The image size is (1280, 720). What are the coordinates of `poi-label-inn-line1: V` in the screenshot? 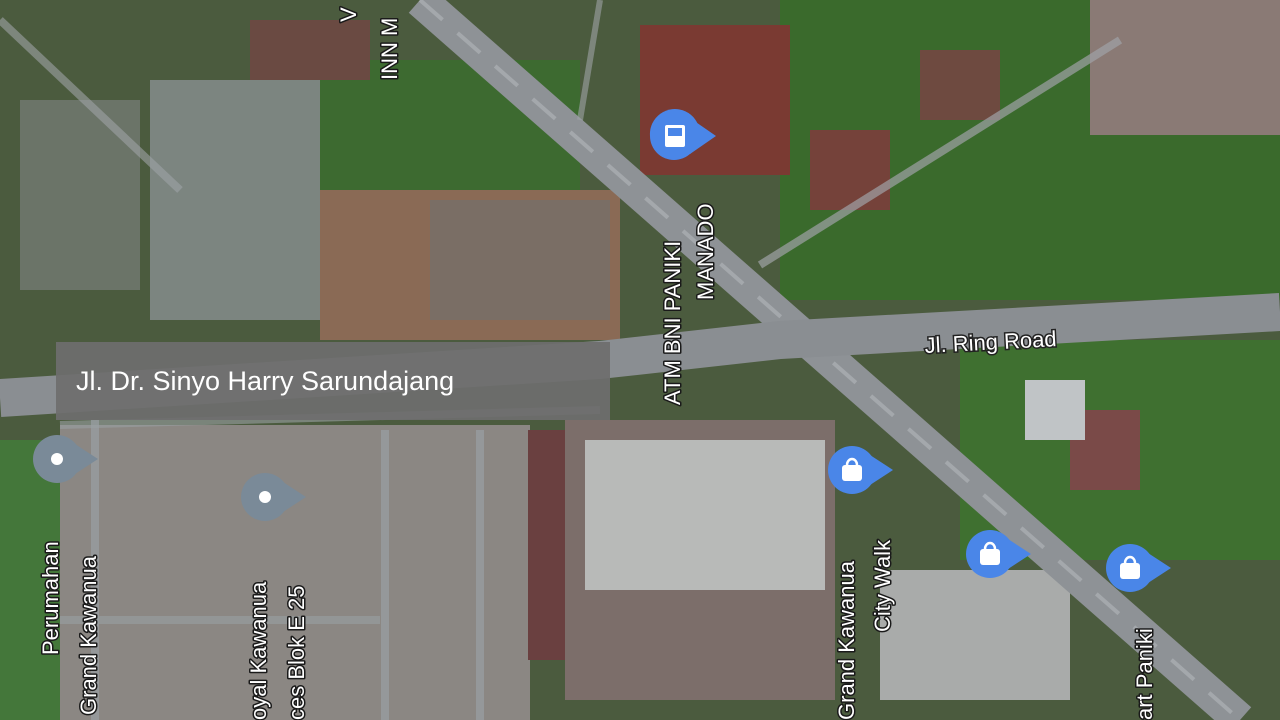 It's located at (348, 14).